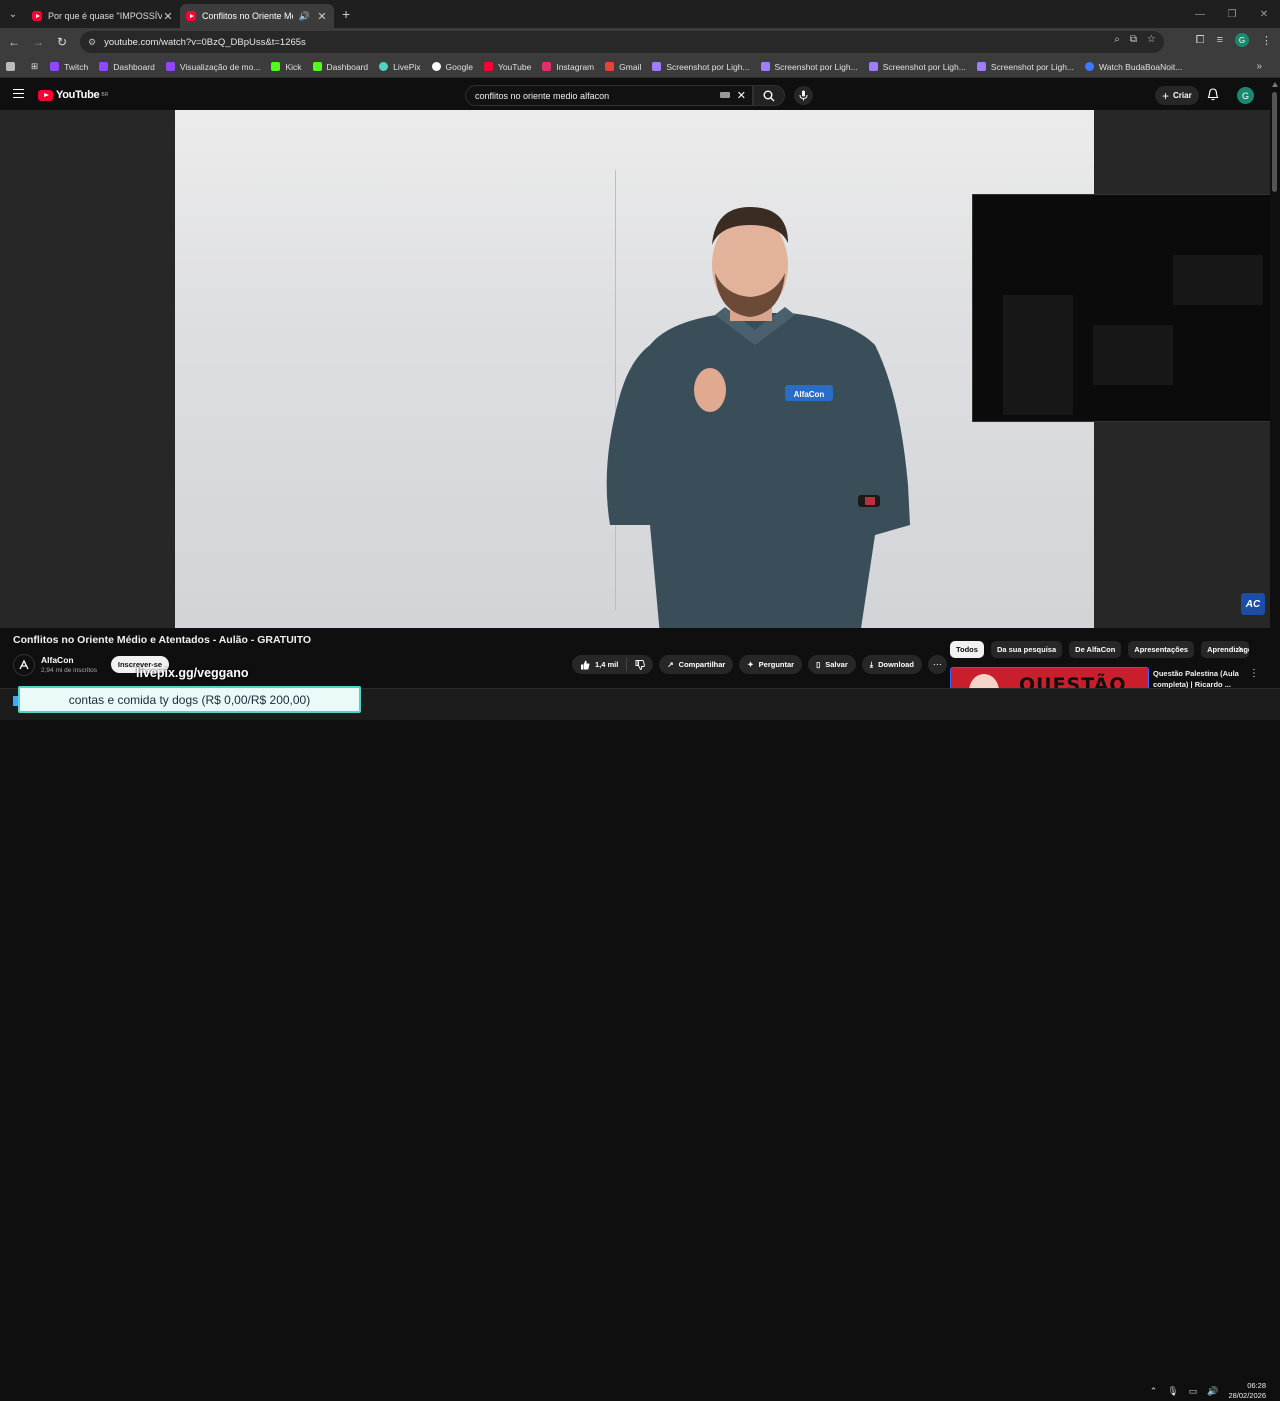 Image resolution: width=1280 pixels, height=1401 pixels. Describe the element at coordinates (1026, 649) in the screenshot. I see `chip-from-search: Da sua pesquisa` at that location.